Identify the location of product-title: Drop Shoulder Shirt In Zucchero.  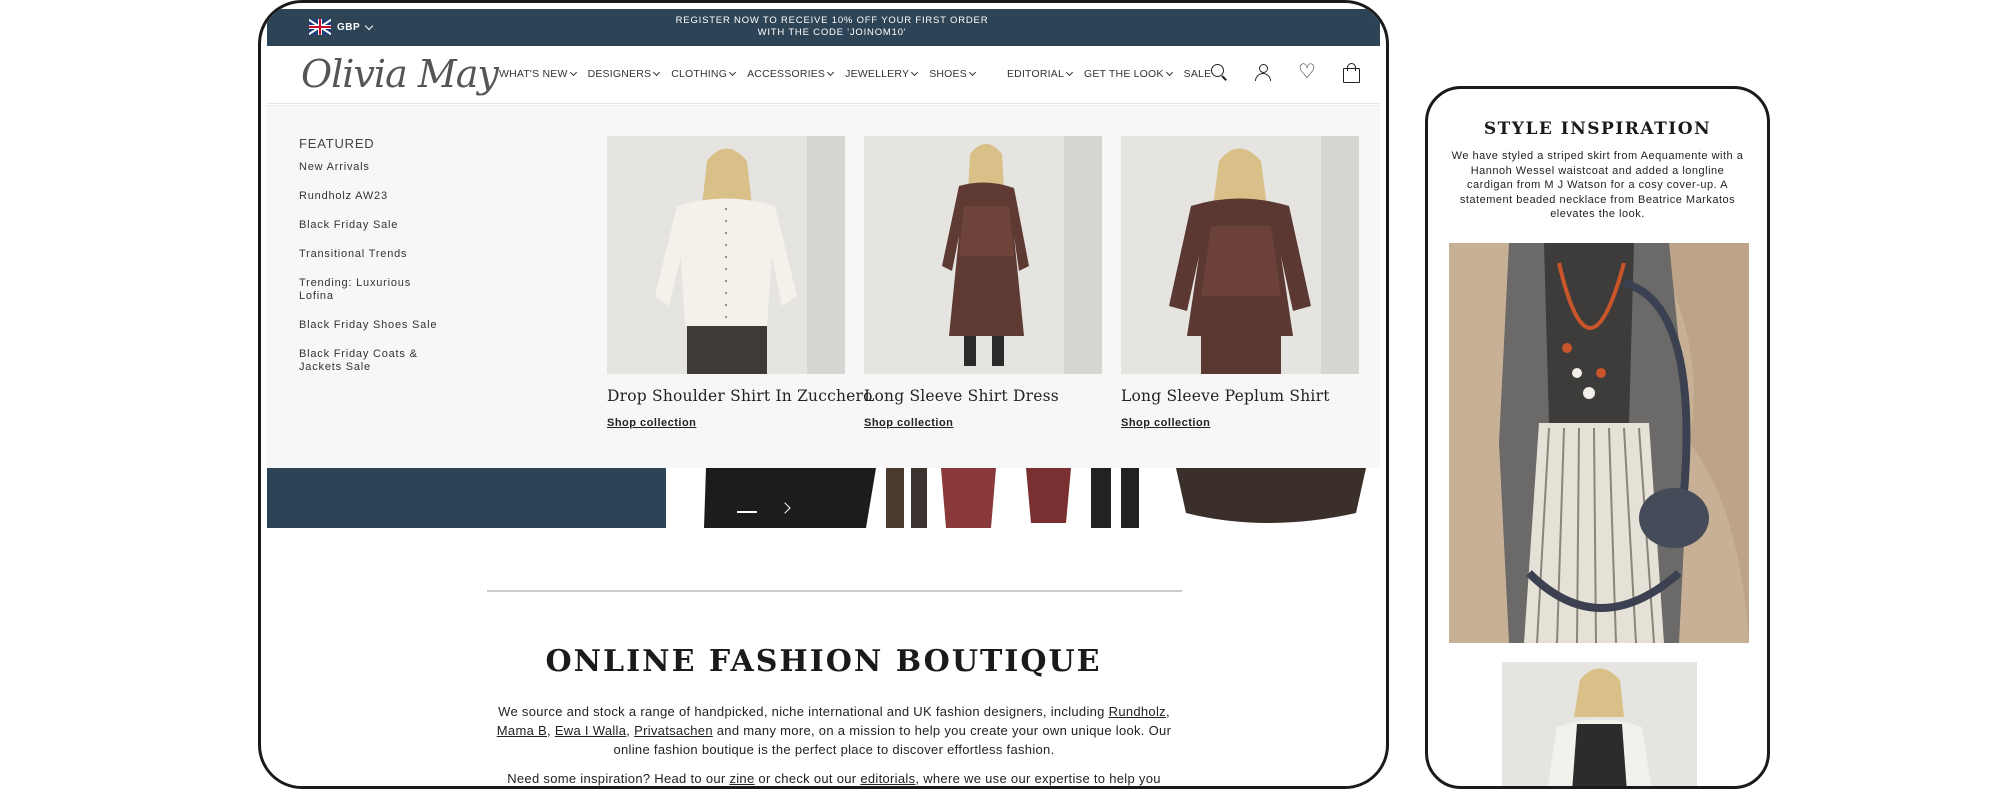
(740, 396).